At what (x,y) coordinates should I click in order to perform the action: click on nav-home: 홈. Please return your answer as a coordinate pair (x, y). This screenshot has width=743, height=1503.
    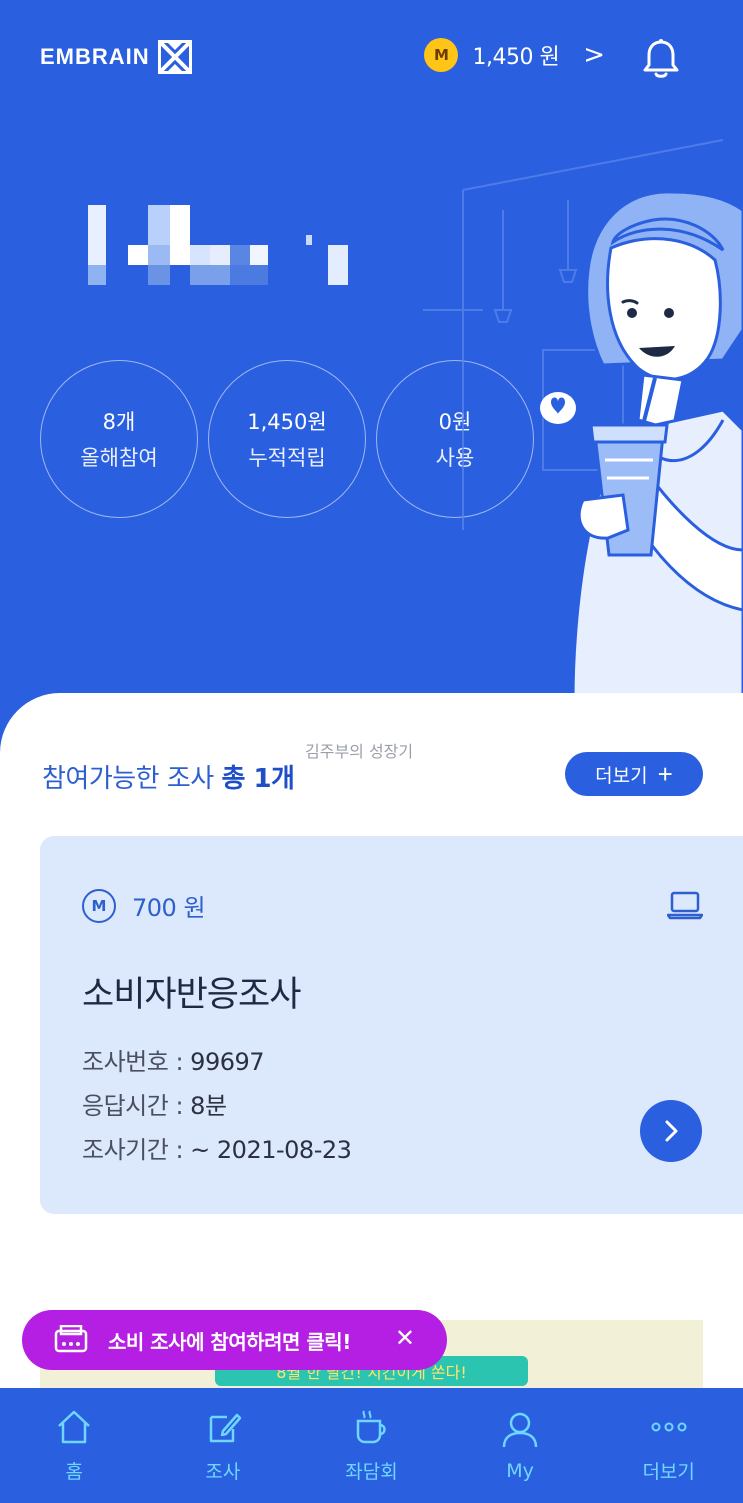
    Looking at the image, I should click on (74, 1445).